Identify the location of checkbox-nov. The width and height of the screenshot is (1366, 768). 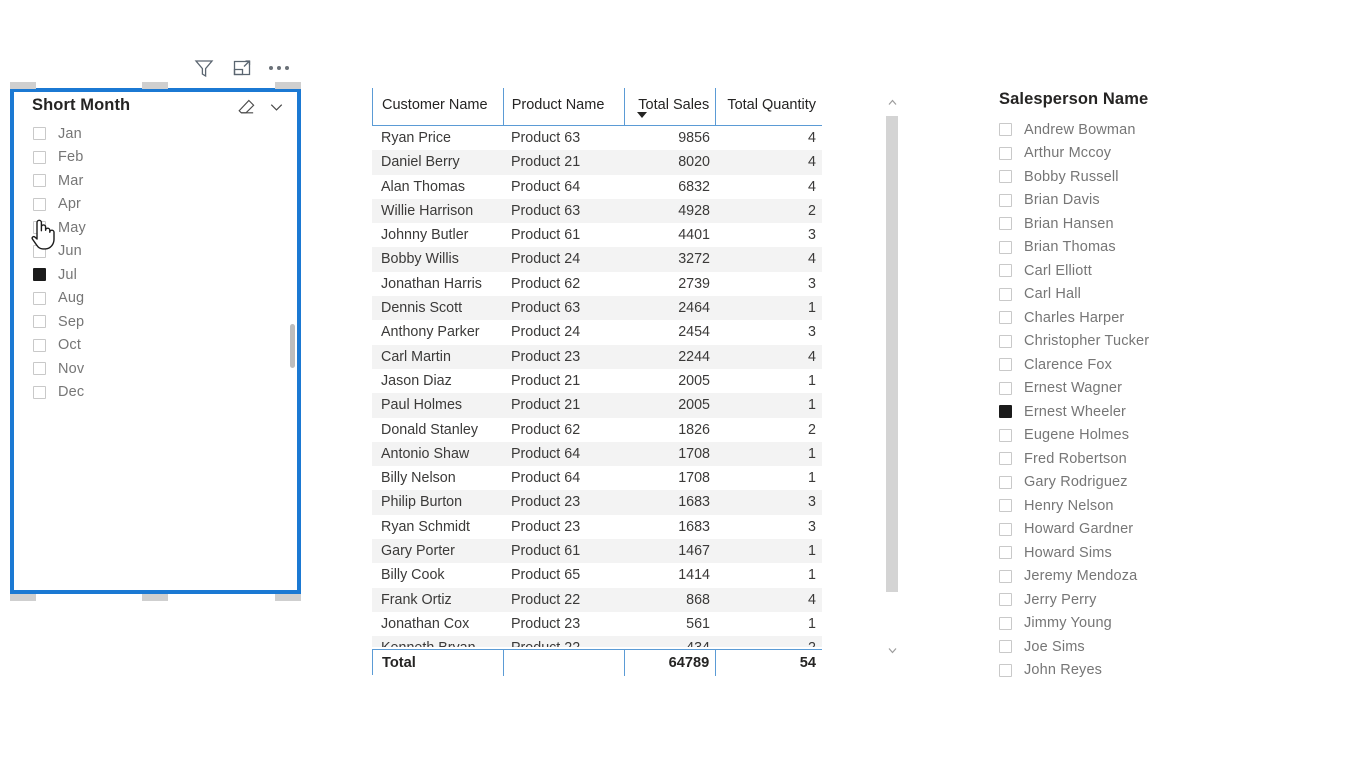
(39, 369).